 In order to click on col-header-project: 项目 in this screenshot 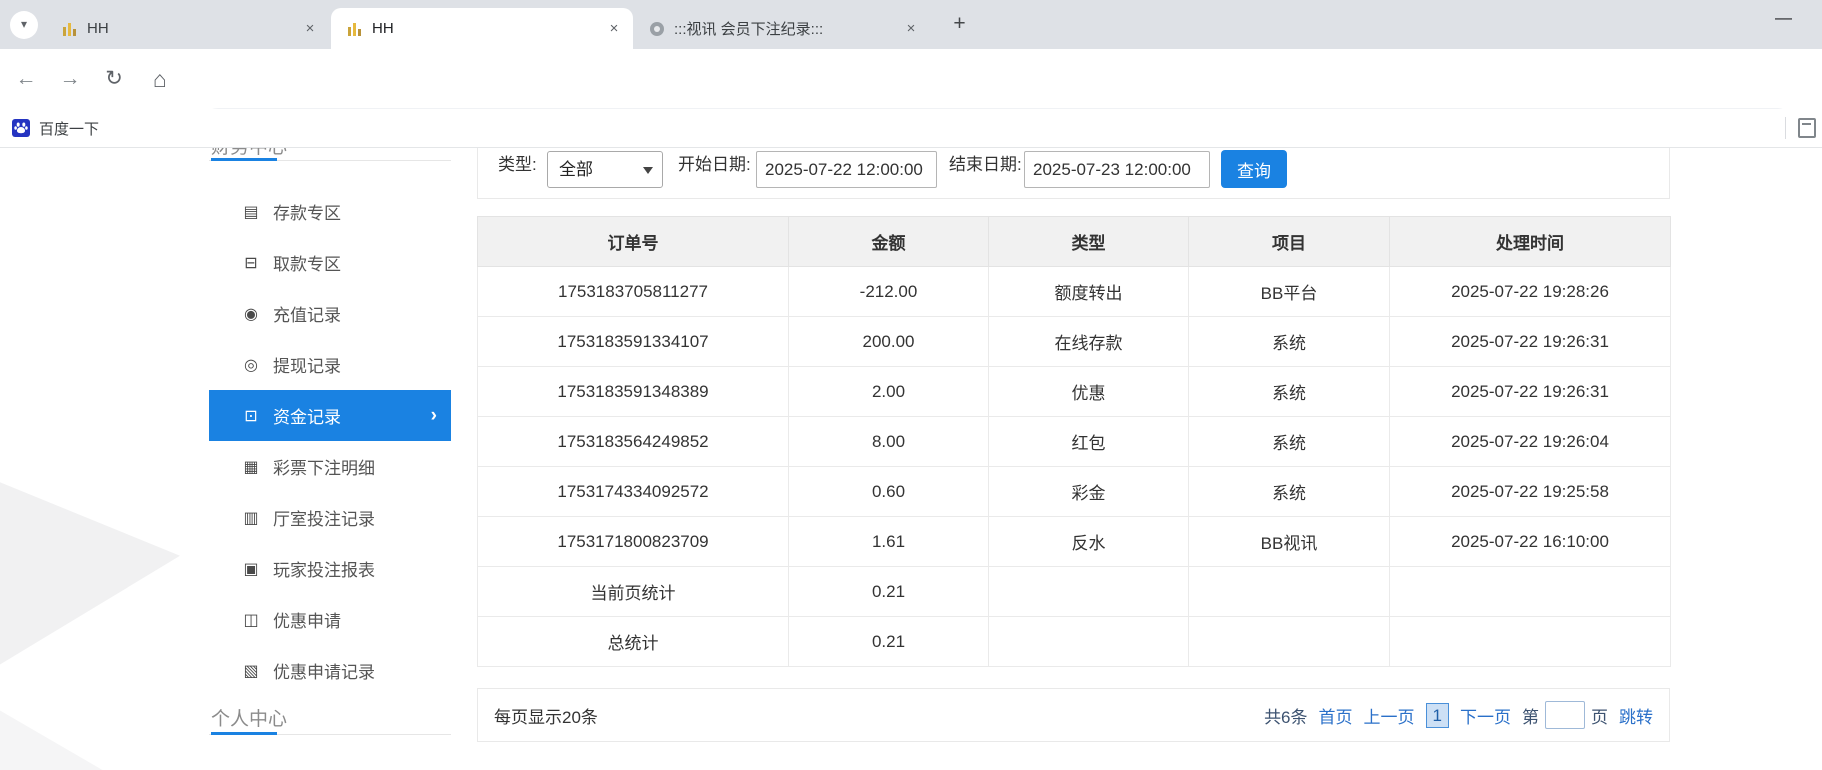, I will do `click(1289, 241)`.